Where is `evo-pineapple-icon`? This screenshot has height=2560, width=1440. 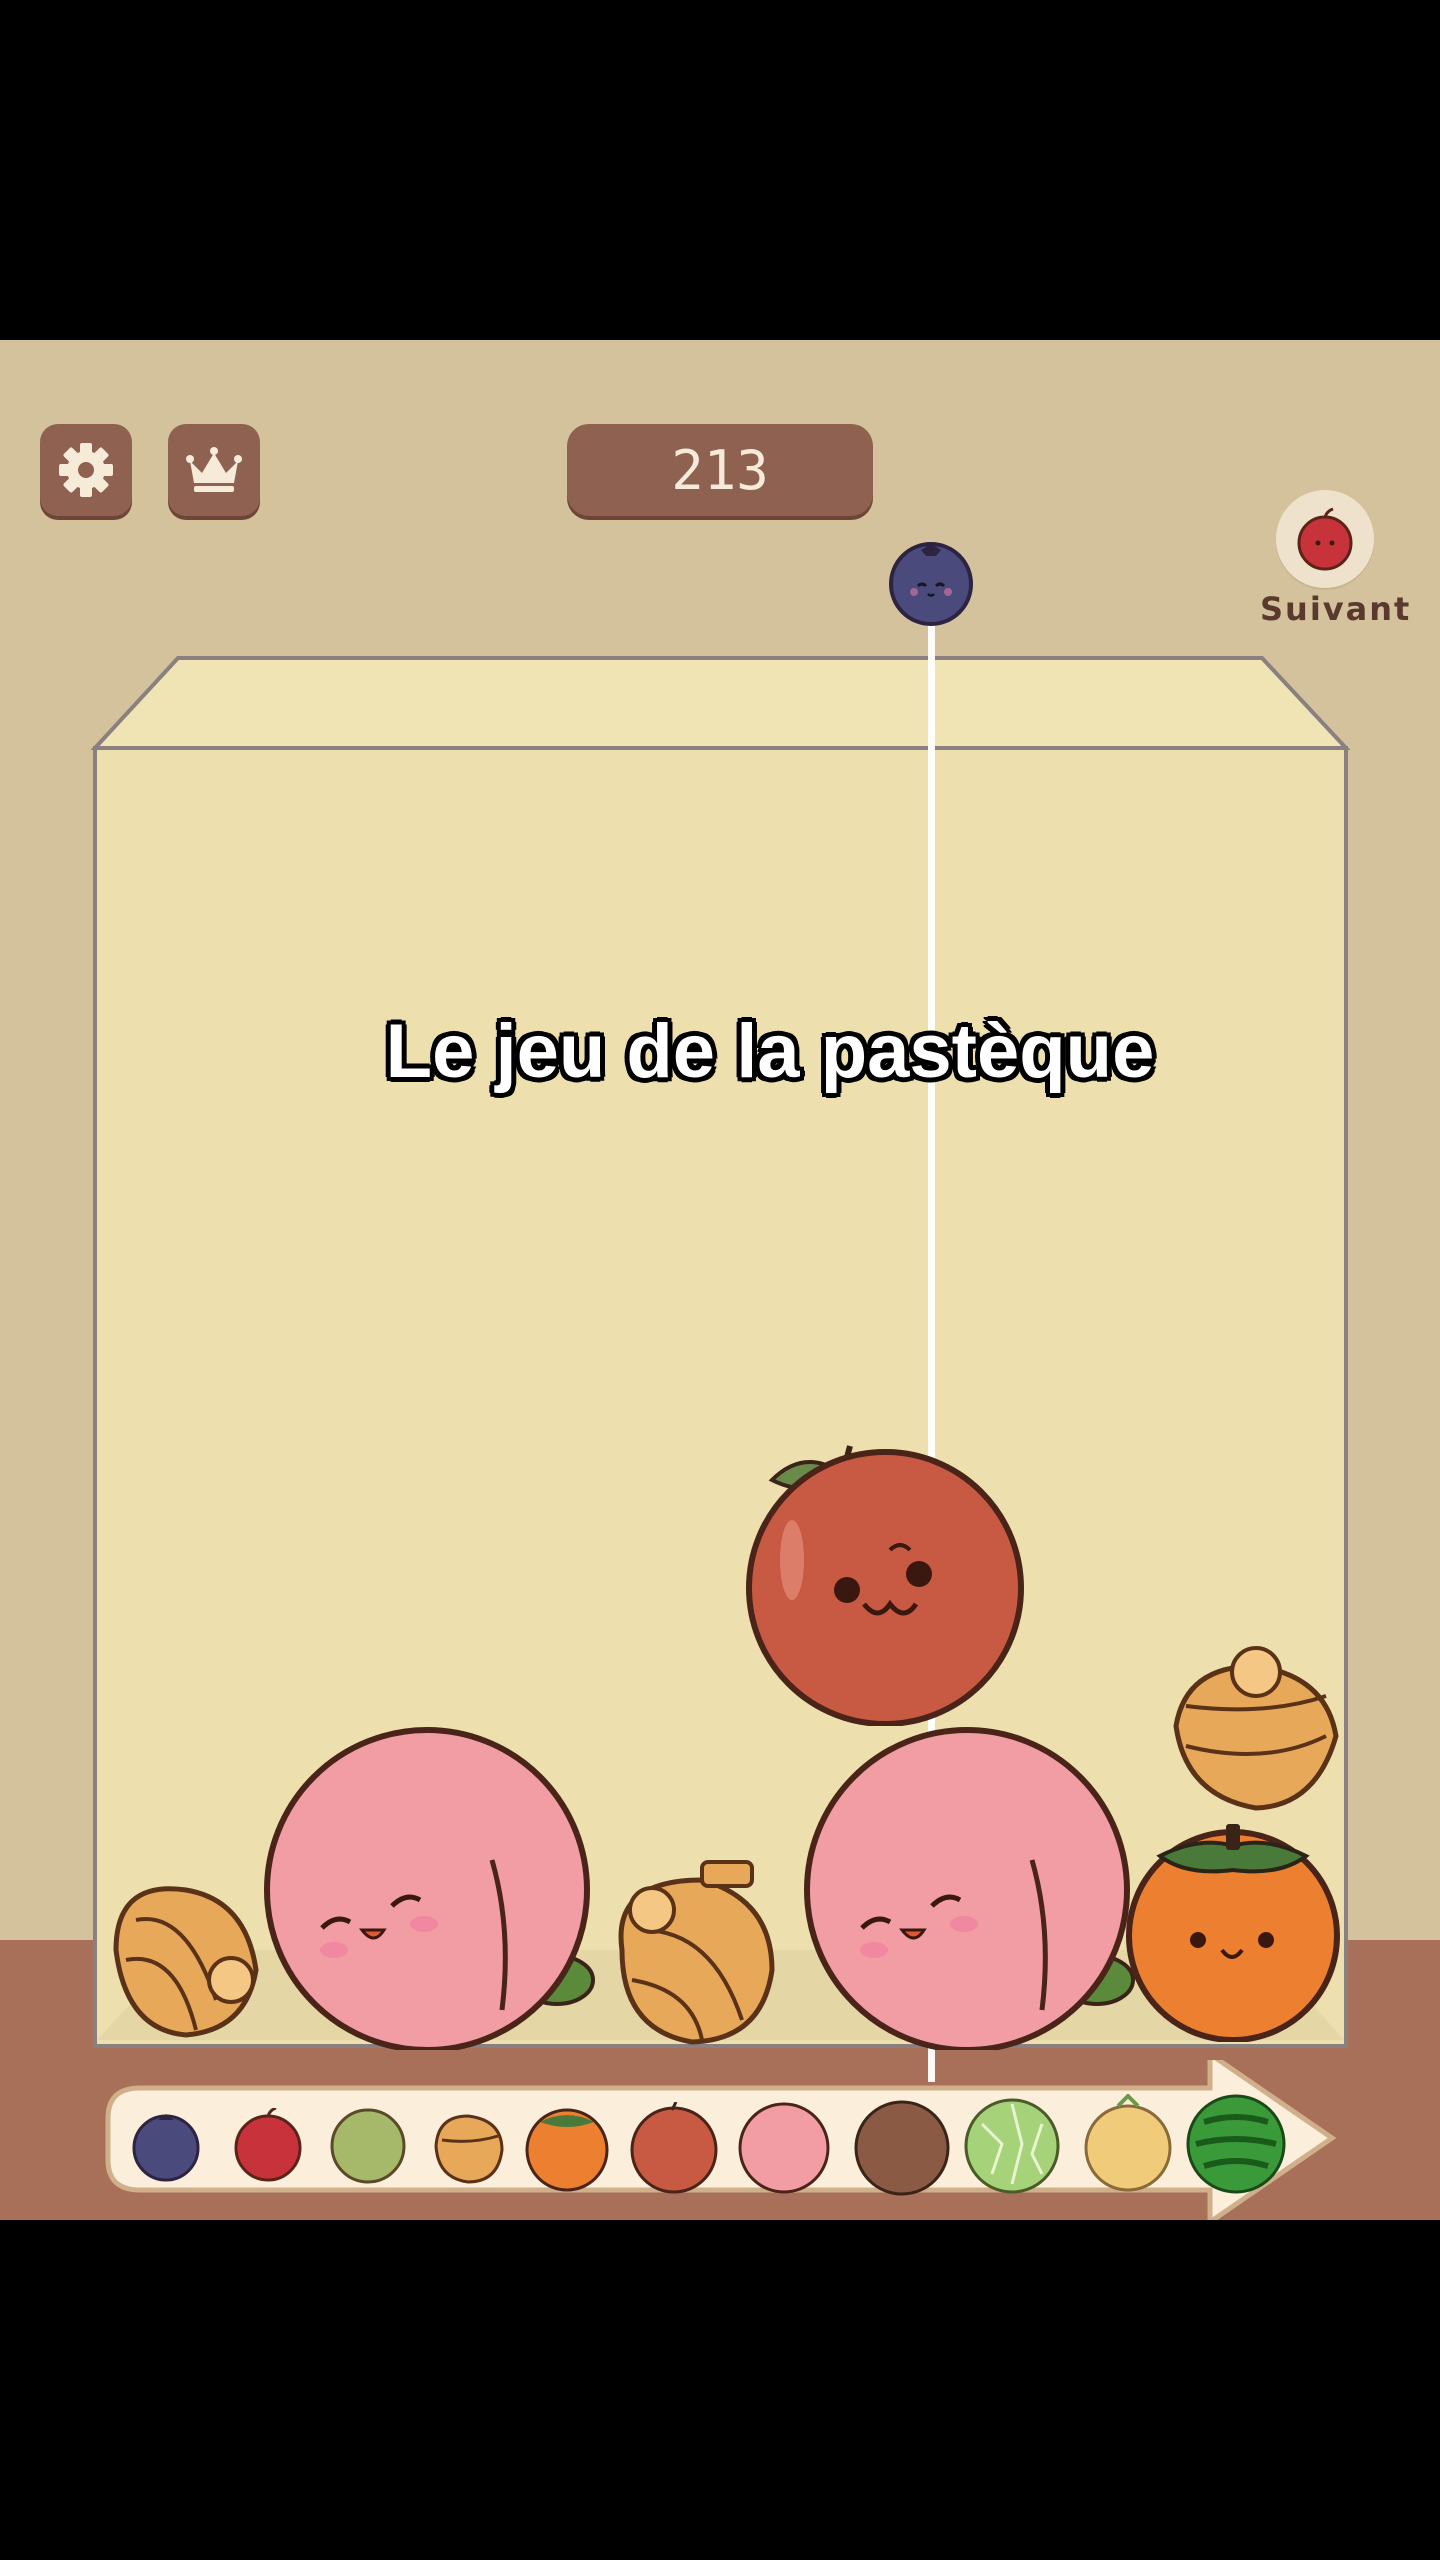 evo-pineapple-icon is located at coordinates (1128, 2143).